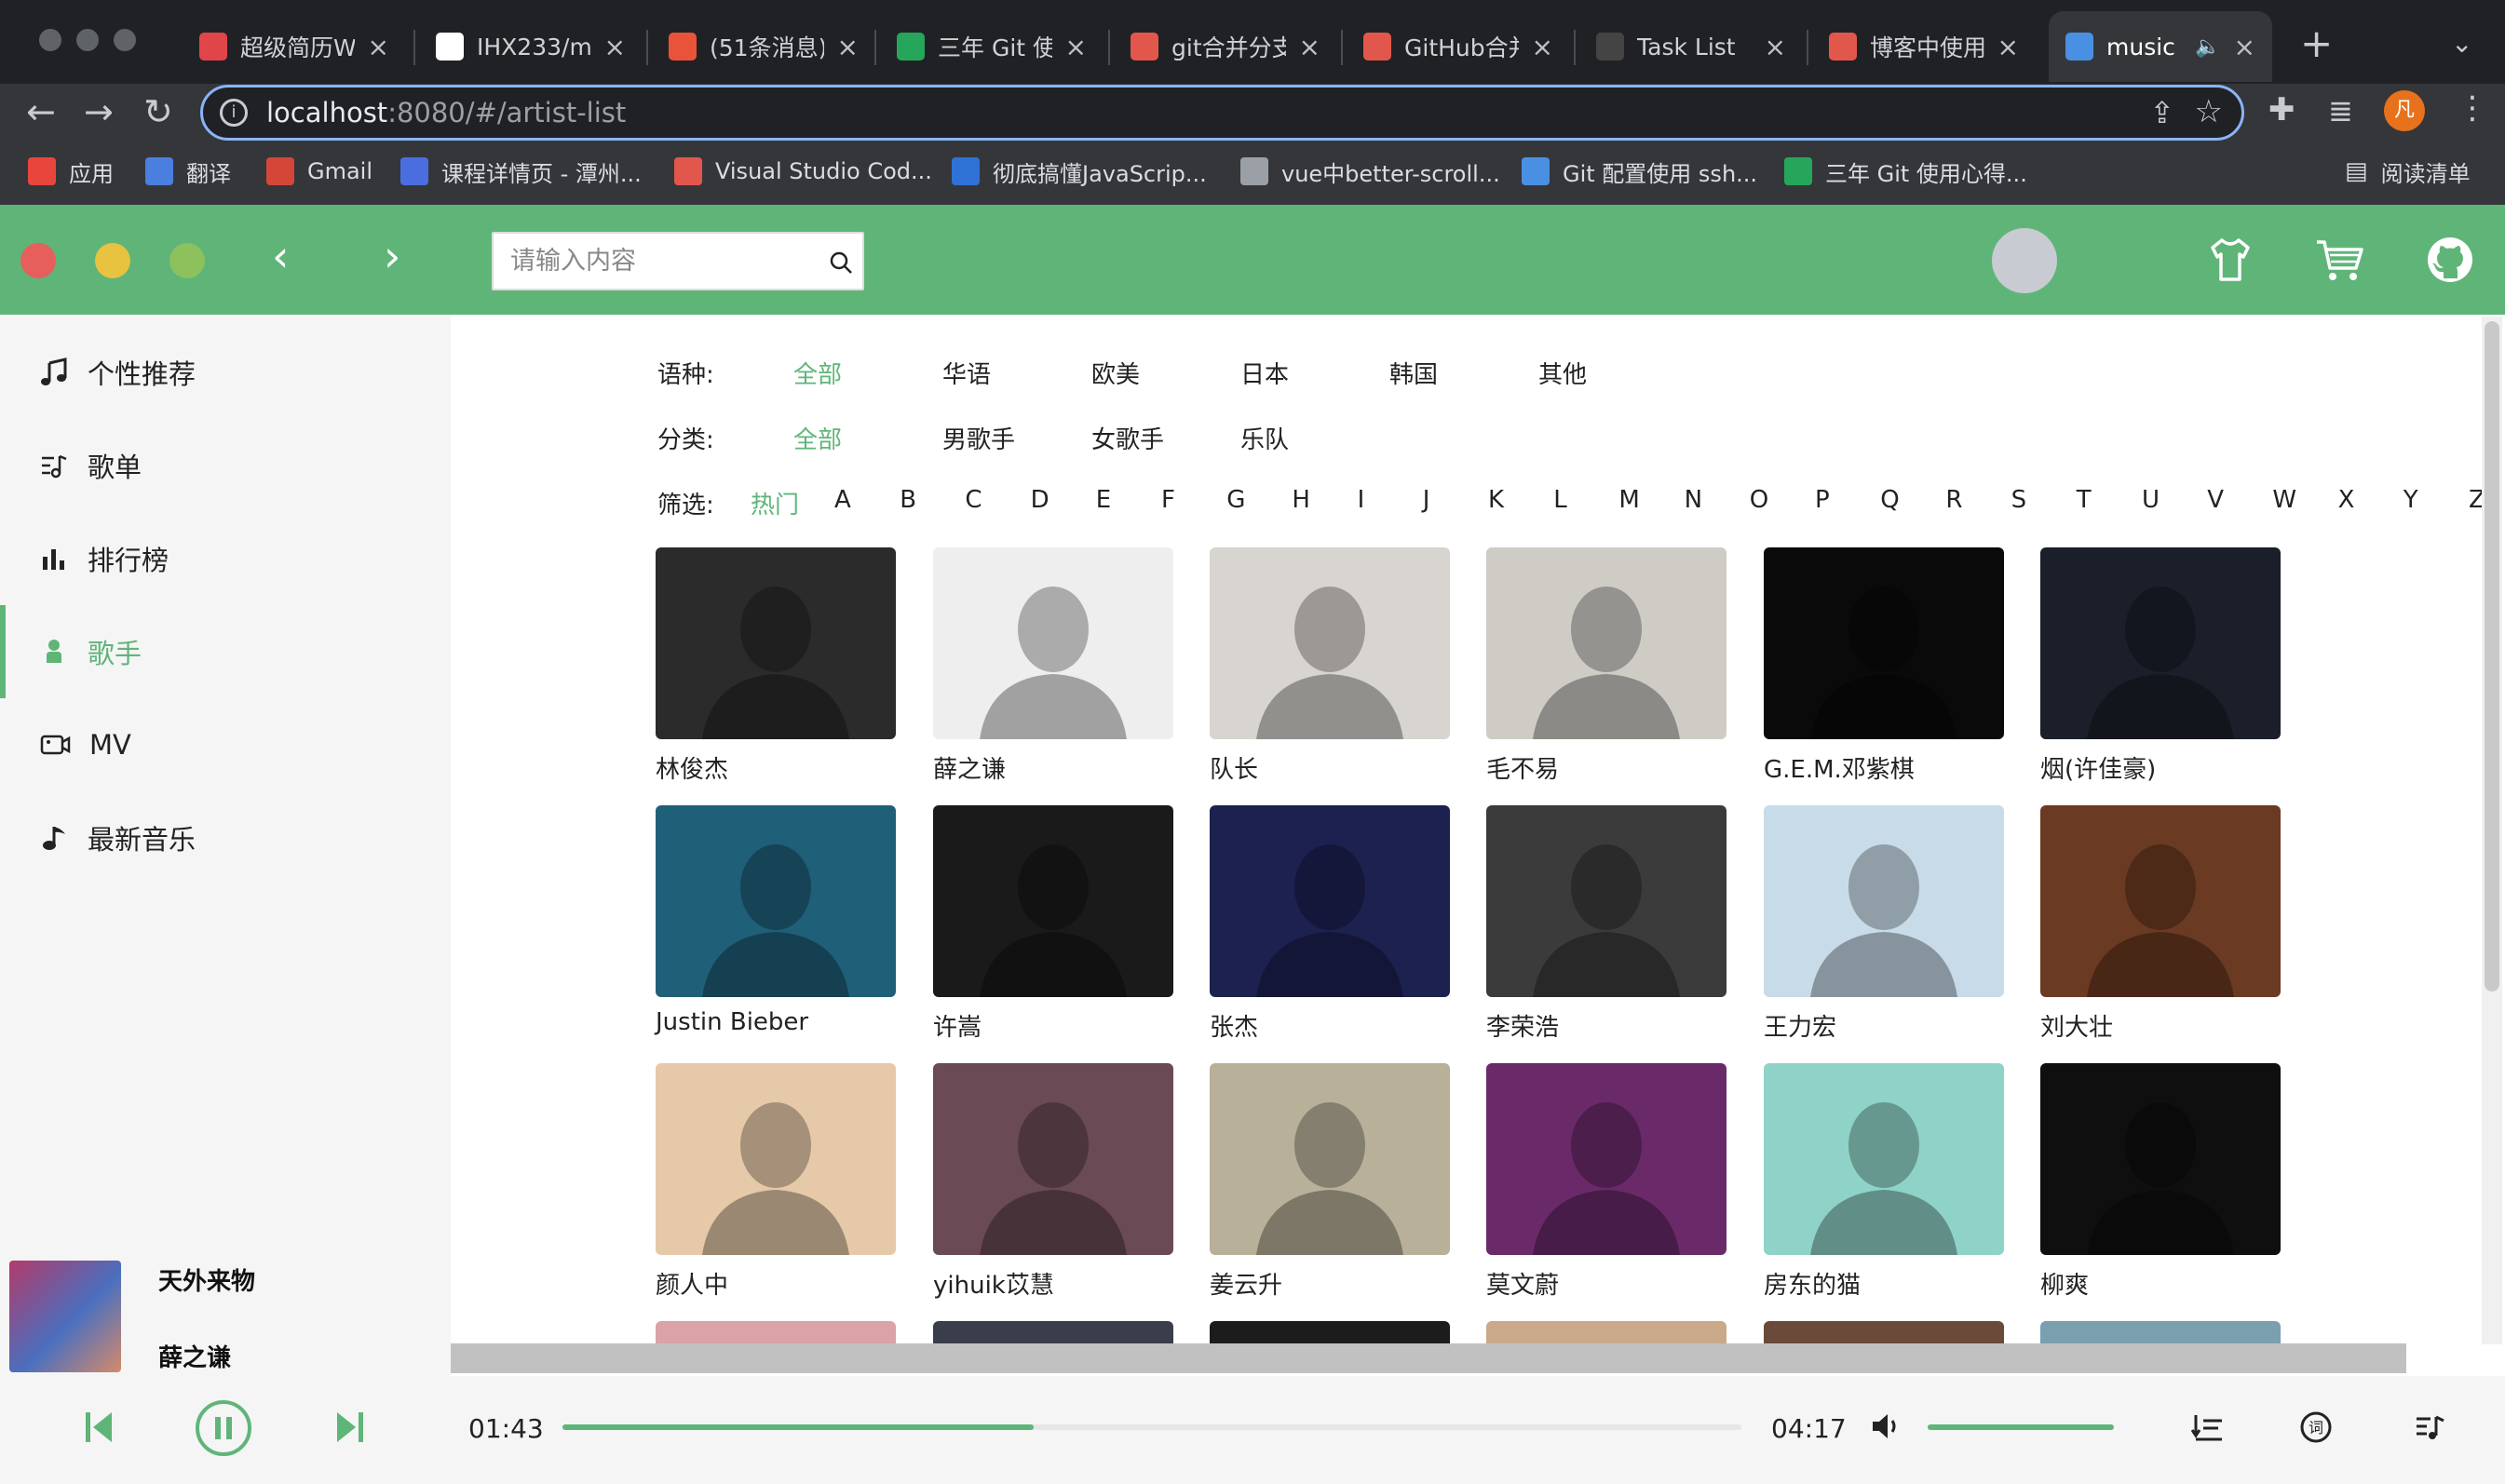 The image size is (2505, 1484). What do you see at coordinates (41, 111) in the screenshot?
I see `back-icon: ←` at bounding box center [41, 111].